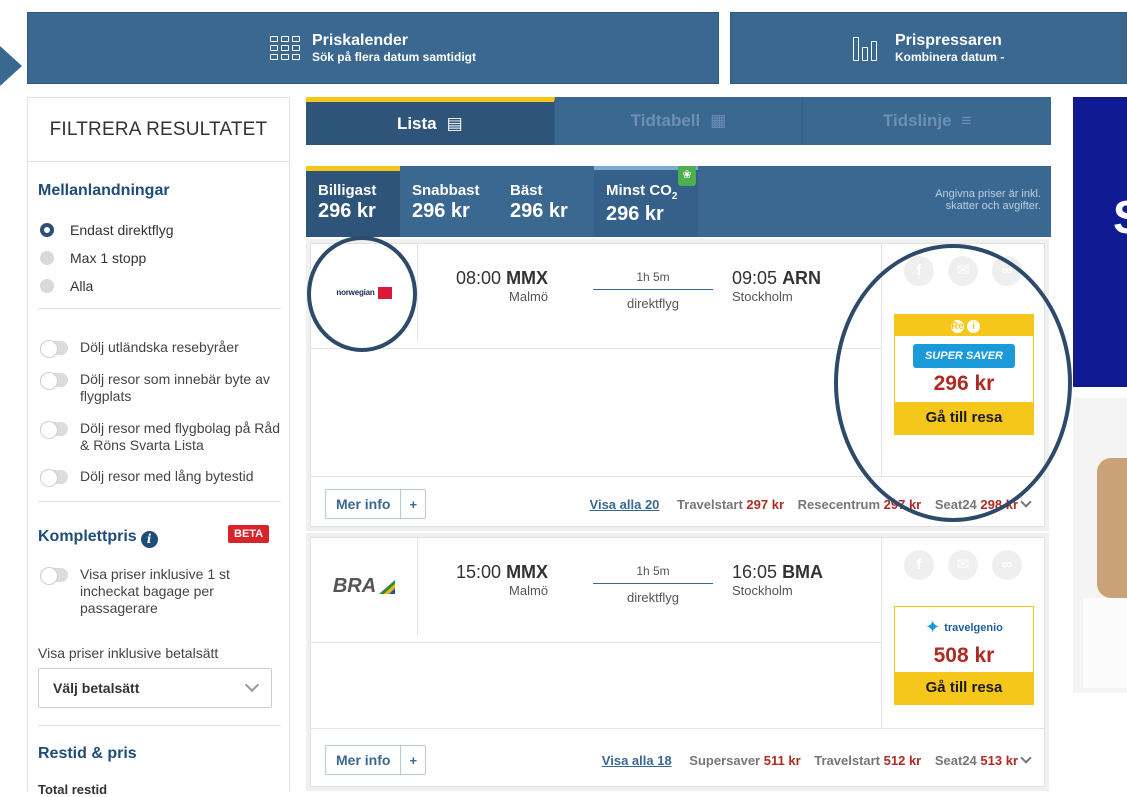  What do you see at coordinates (933, 627) in the screenshot?
I see `plane-star-icon: ✦` at bounding box center [933, 627].